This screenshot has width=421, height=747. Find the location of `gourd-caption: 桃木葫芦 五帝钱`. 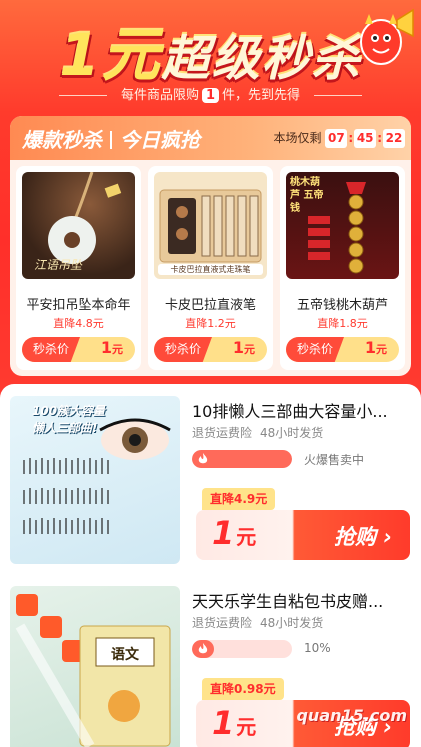

gourd-caption: 桃木葫芦 五帝钱 is located at coordinates (307, 195).